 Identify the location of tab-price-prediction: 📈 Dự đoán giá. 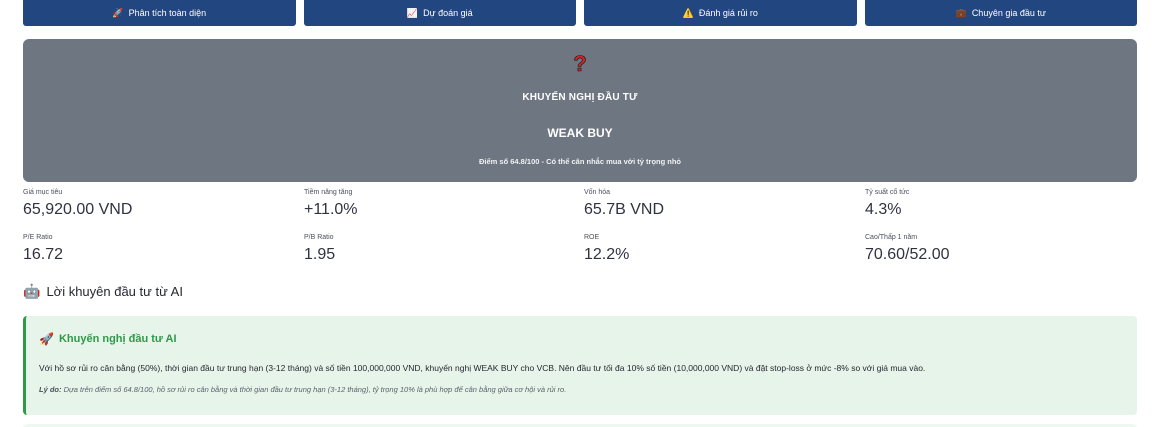
(439, 13).